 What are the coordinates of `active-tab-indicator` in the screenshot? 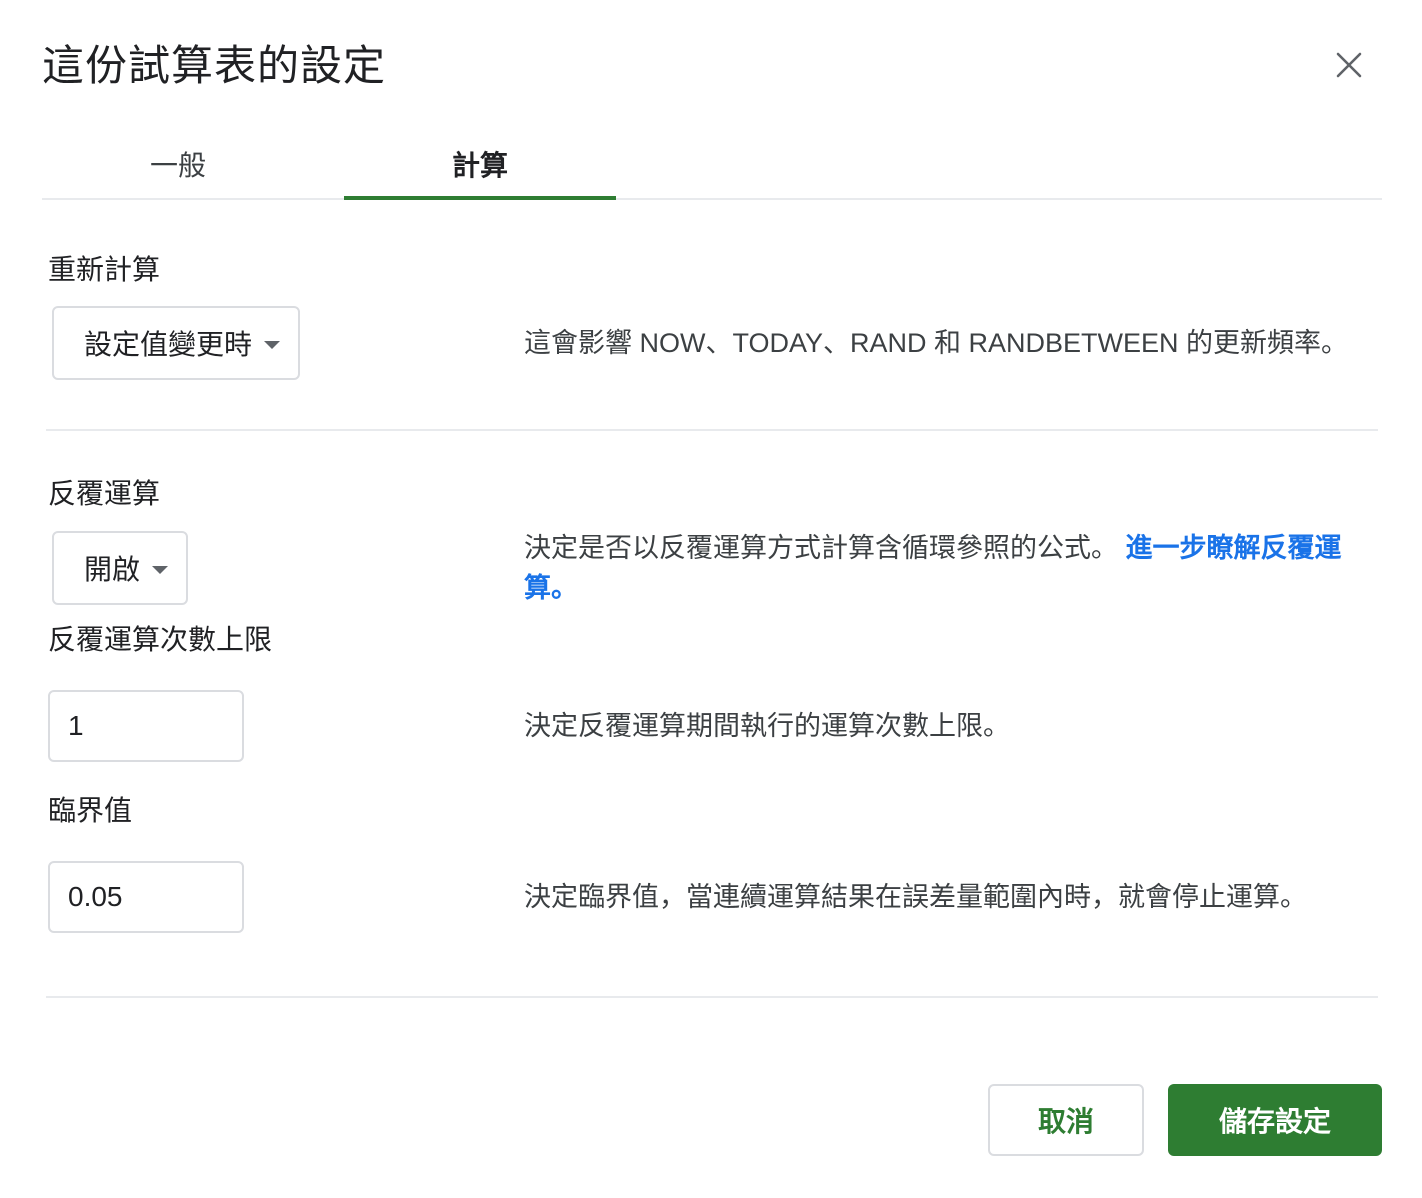 It's located at (480, 198).